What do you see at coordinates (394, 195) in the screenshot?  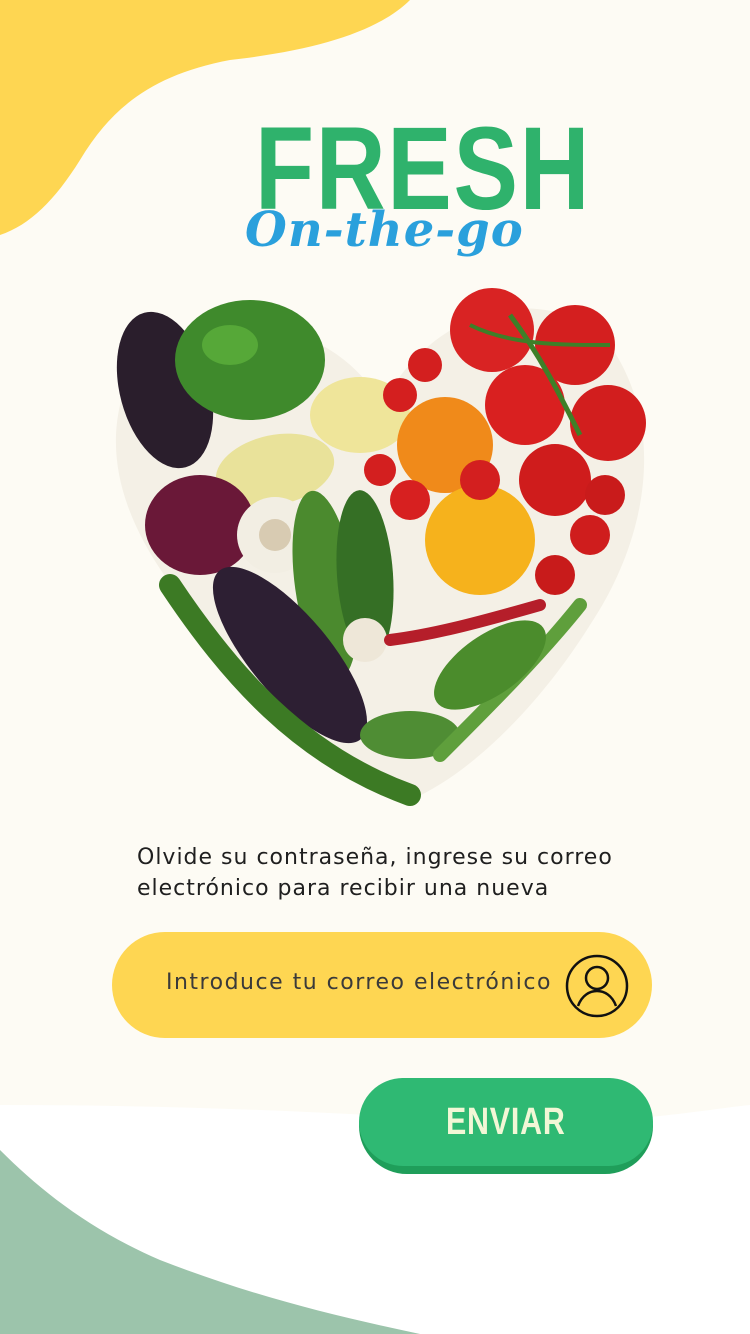 I see `app-logo: FRESH On-the-go` at bounding box center [394, 195].